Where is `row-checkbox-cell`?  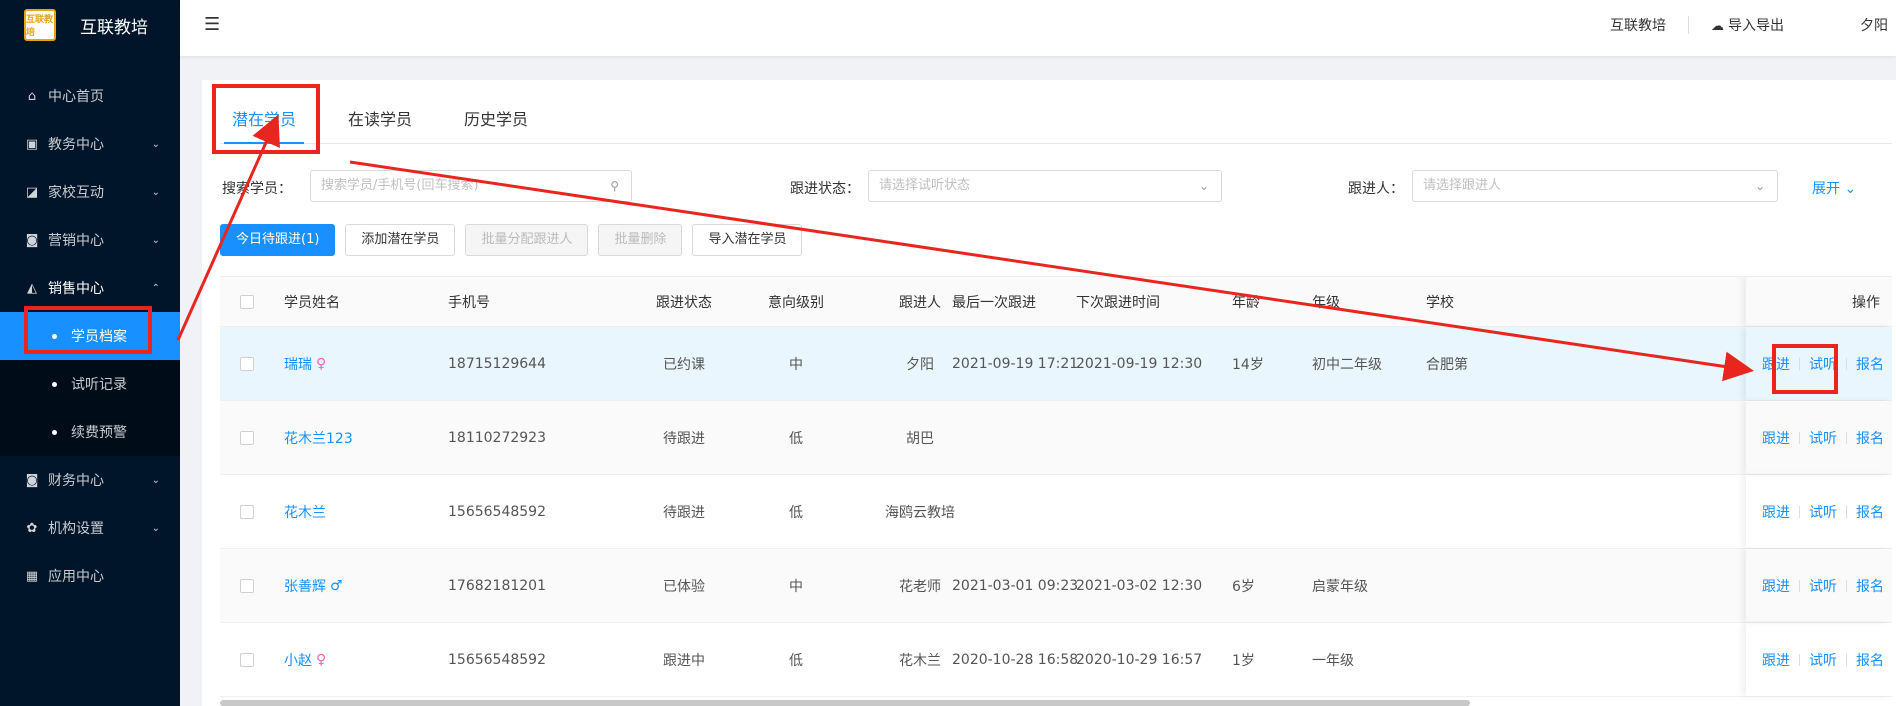
row-checkbox-cell is located at coordinates (247, 437).